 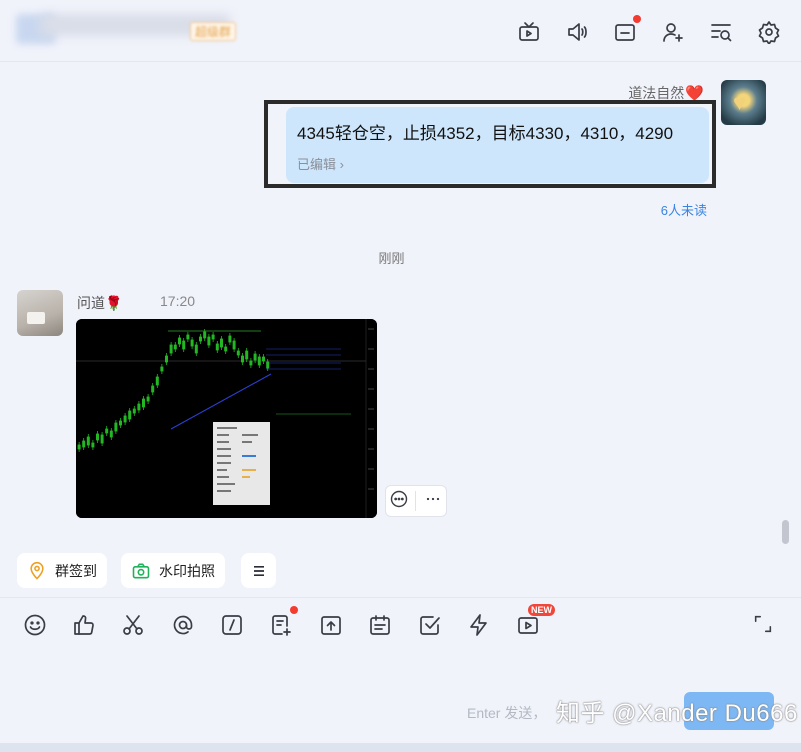 I want to click on button-label: 水印拍照, so click(x=187, y=570).